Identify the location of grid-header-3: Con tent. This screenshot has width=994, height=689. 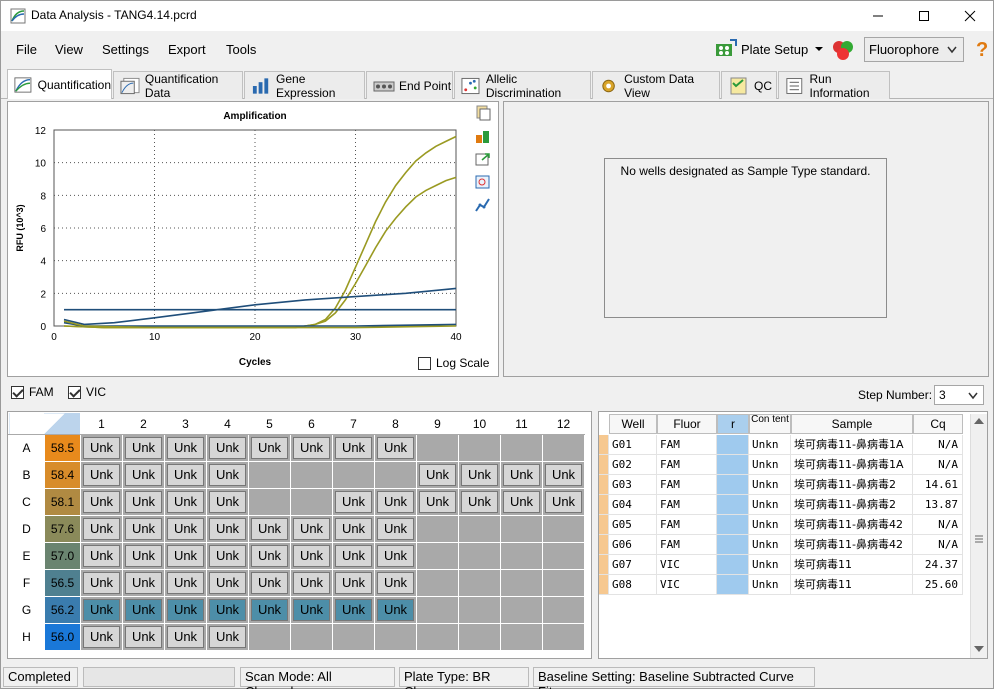
(770, 424).